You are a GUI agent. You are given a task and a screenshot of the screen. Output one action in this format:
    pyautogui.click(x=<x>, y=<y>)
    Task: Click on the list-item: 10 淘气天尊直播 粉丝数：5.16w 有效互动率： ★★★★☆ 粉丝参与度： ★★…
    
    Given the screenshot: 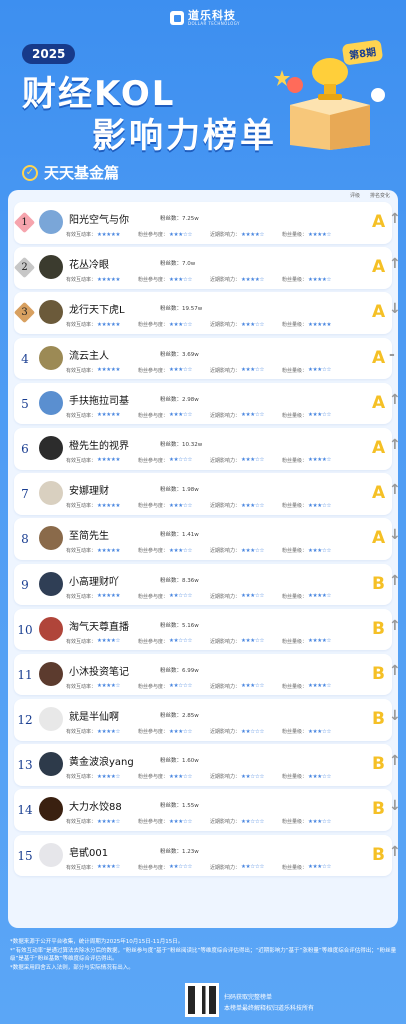 What is the action you would take?
    pyautogui.click(x=207, y=629)
    